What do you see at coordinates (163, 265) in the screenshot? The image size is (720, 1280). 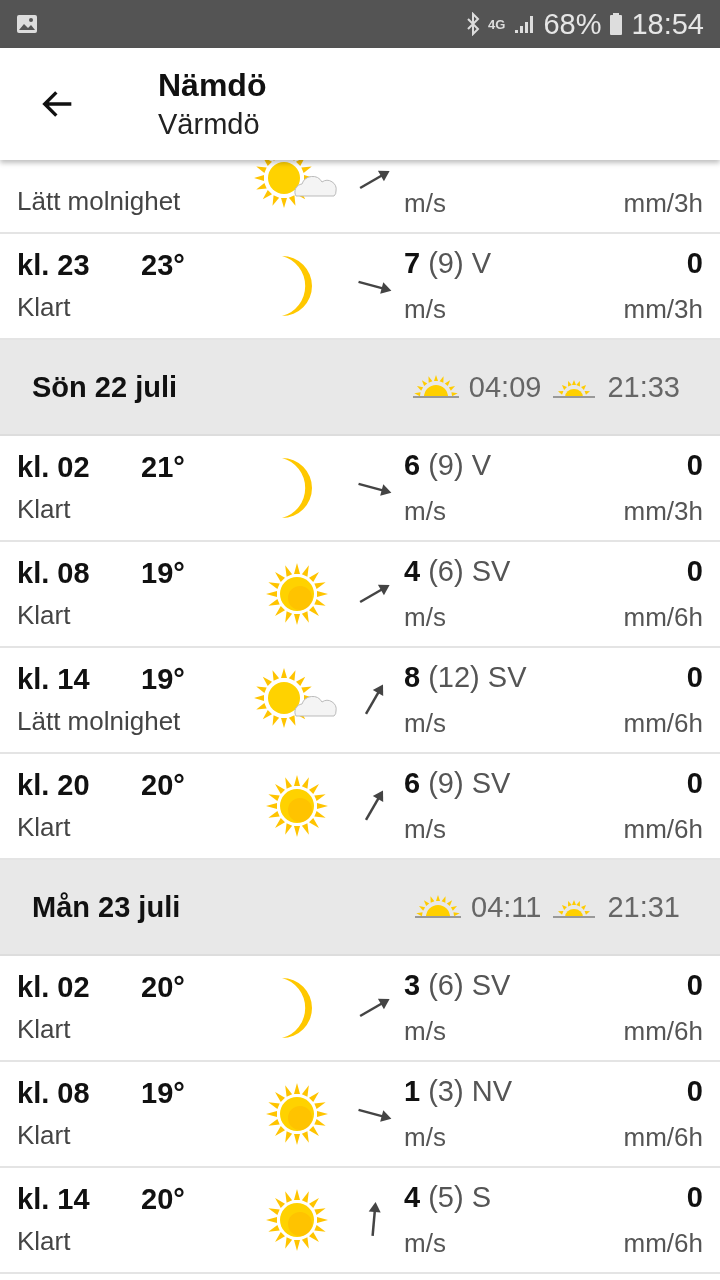 I see `temperature: 23°` at bounding box center [163, 265].